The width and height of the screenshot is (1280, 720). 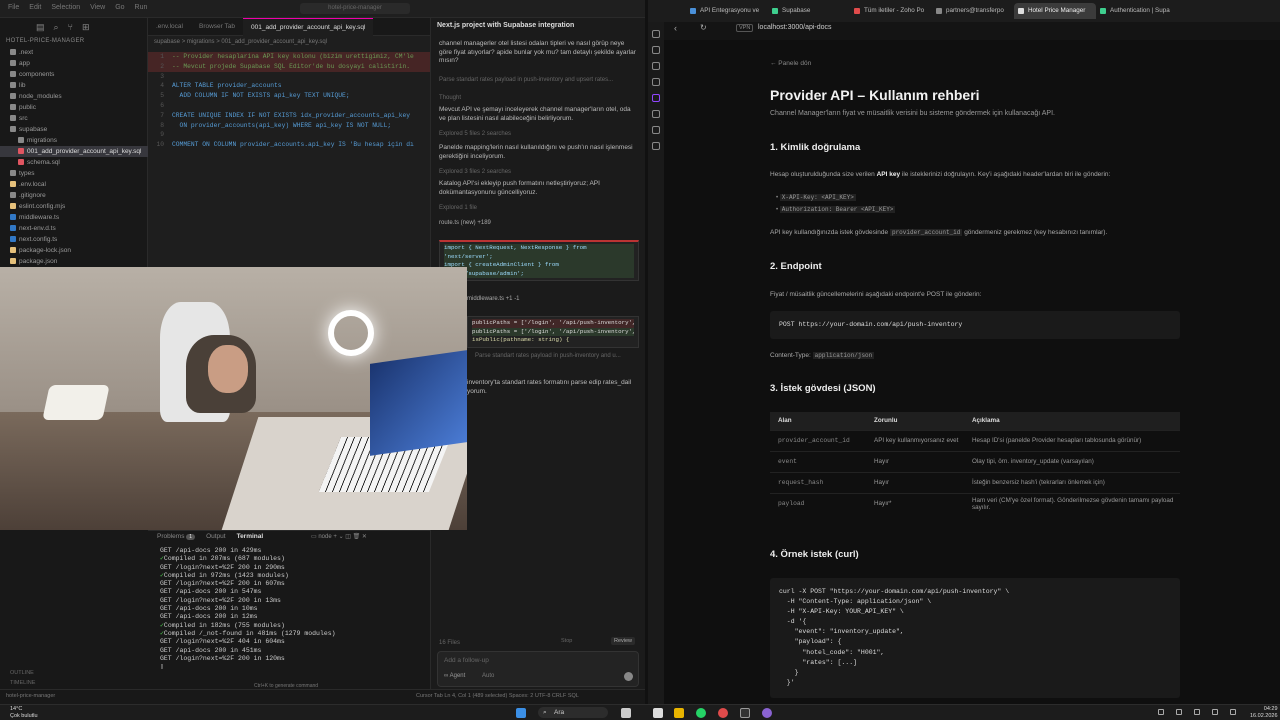 What do you see at coordinates (658, 713) in the screenshot?
I see `widgets-icon` at bounding box center [658, 713].